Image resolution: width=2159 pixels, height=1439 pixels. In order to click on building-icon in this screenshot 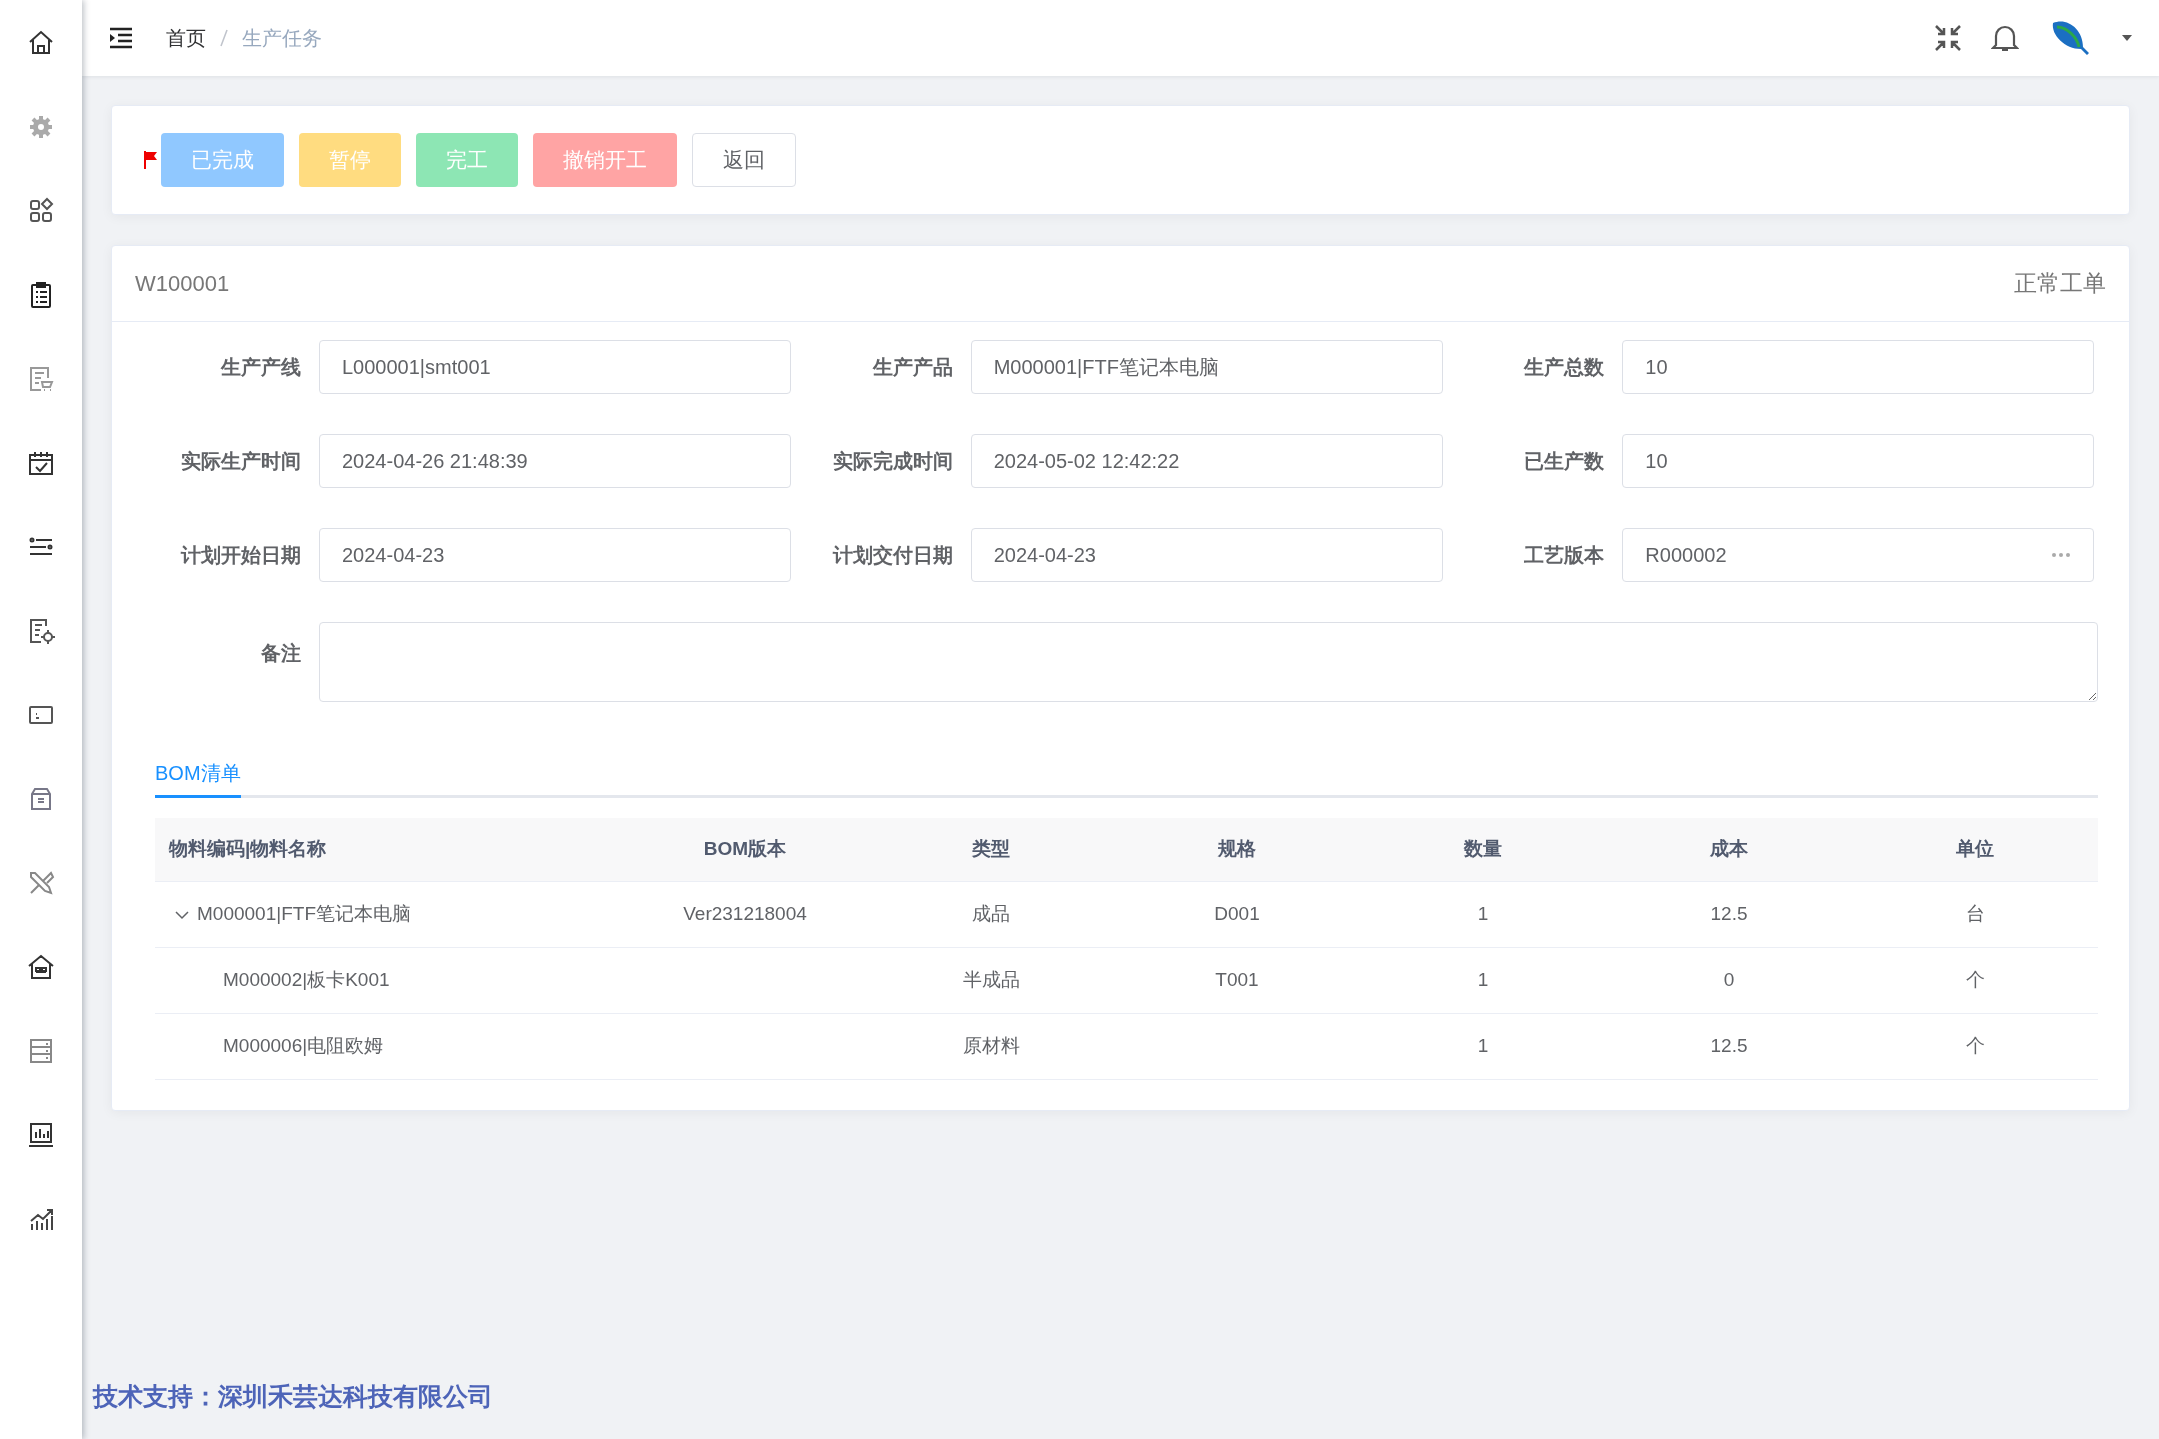, I will do `click(41, 967)`.